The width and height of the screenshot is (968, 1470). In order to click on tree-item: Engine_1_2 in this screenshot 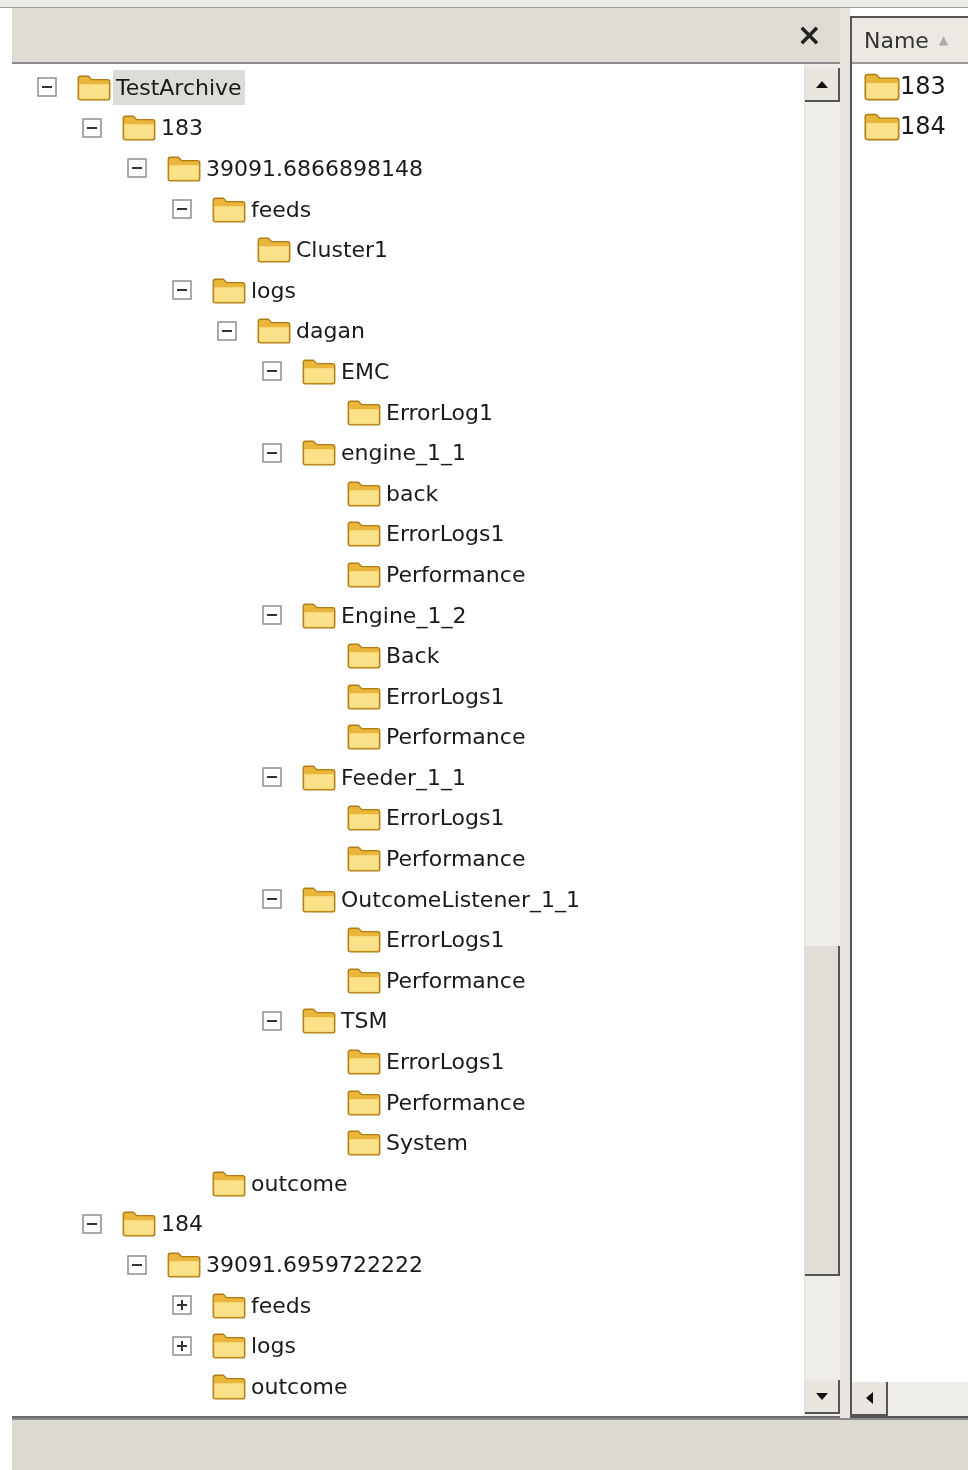, I will do `click(404, 615)`.